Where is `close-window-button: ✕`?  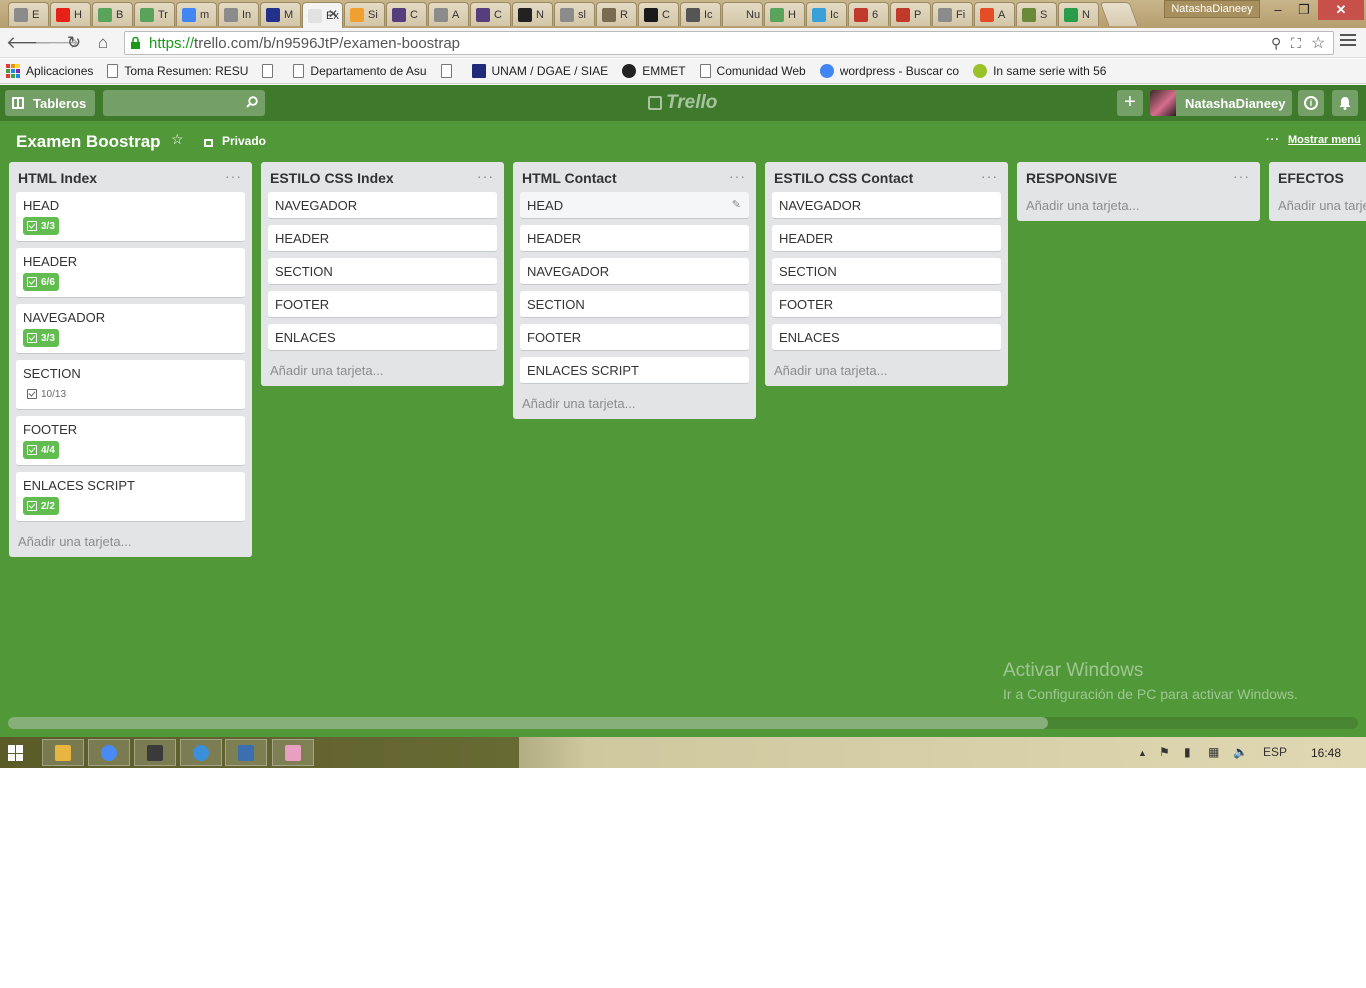
close-window-button: ✕ is located at coordinates (1341, 10).